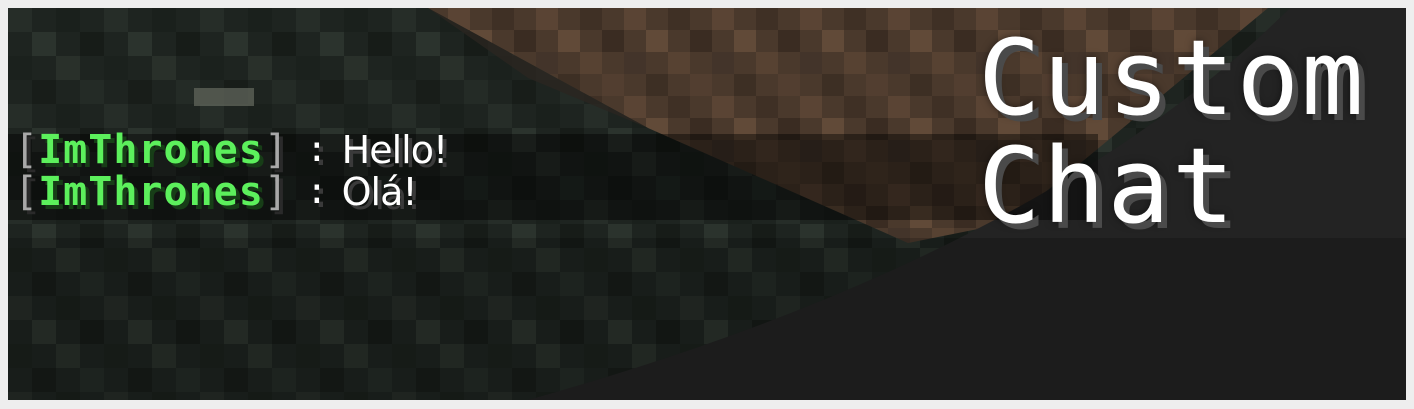 This screenshot has height=409, width=1414. I want to click on chat-message: [ ImThrones ] : Hello!, so click(231, 150).